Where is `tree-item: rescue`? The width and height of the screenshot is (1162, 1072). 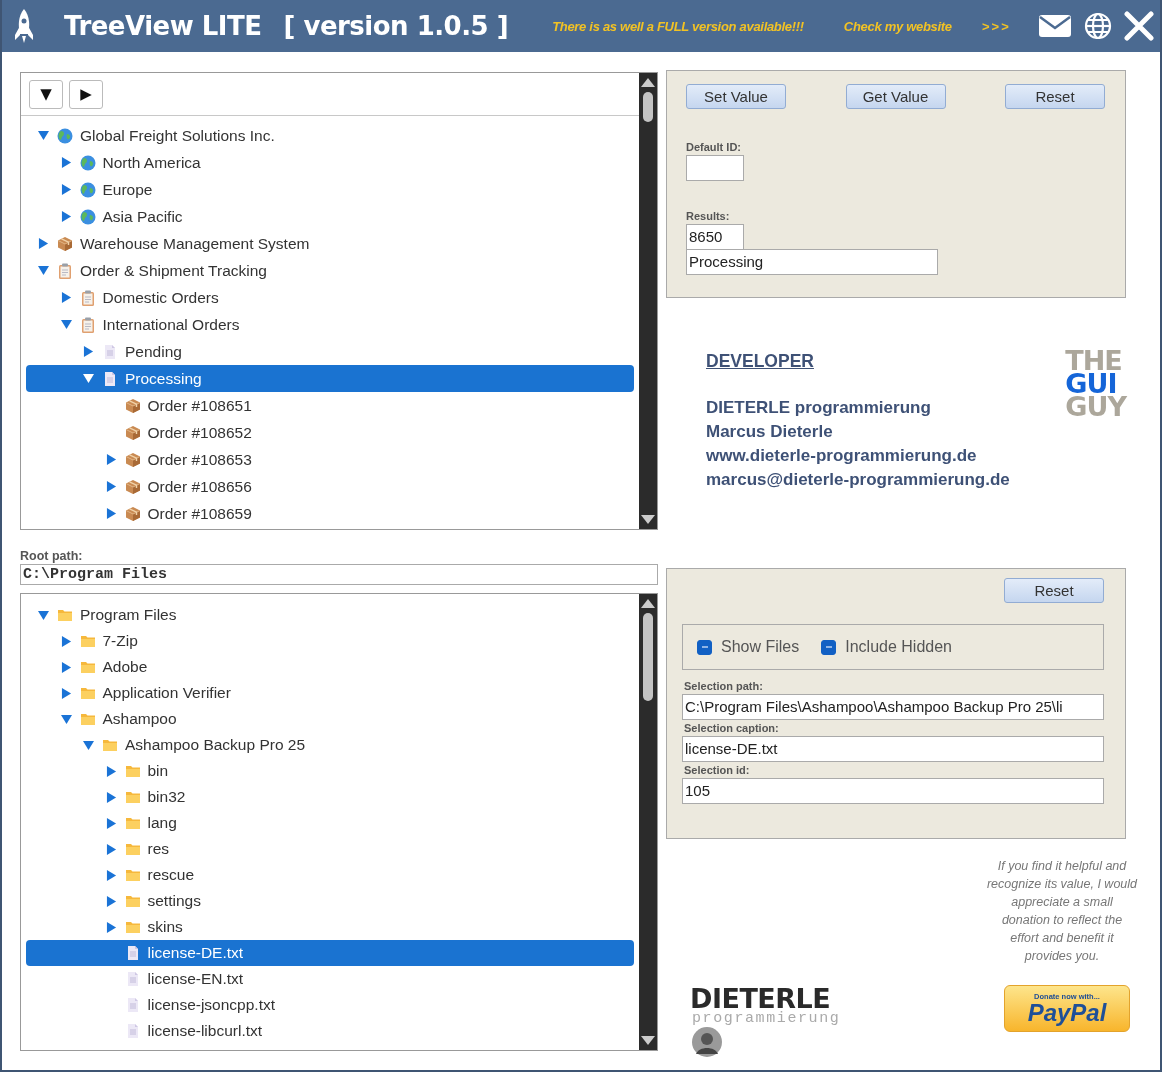
tree-item: rescue is located at coordinates (330, 875).